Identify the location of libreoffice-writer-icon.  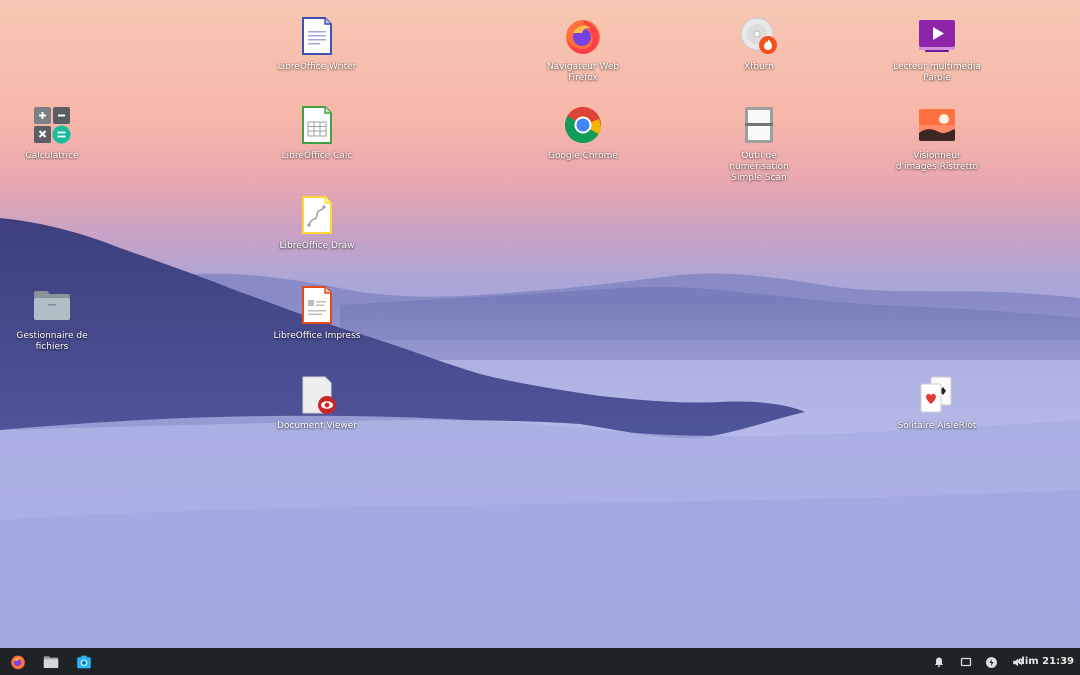
(317, 36).